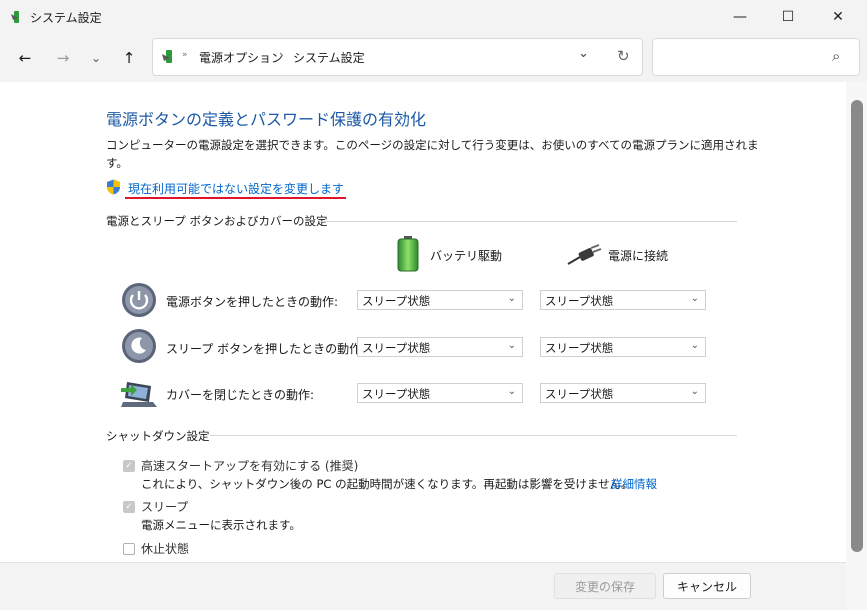  What do you see at coordinates (440, 300) in the screenshot?
I see `power-button-battery-select: スリープ状態 ⌄` at bounding box center [440, 300].